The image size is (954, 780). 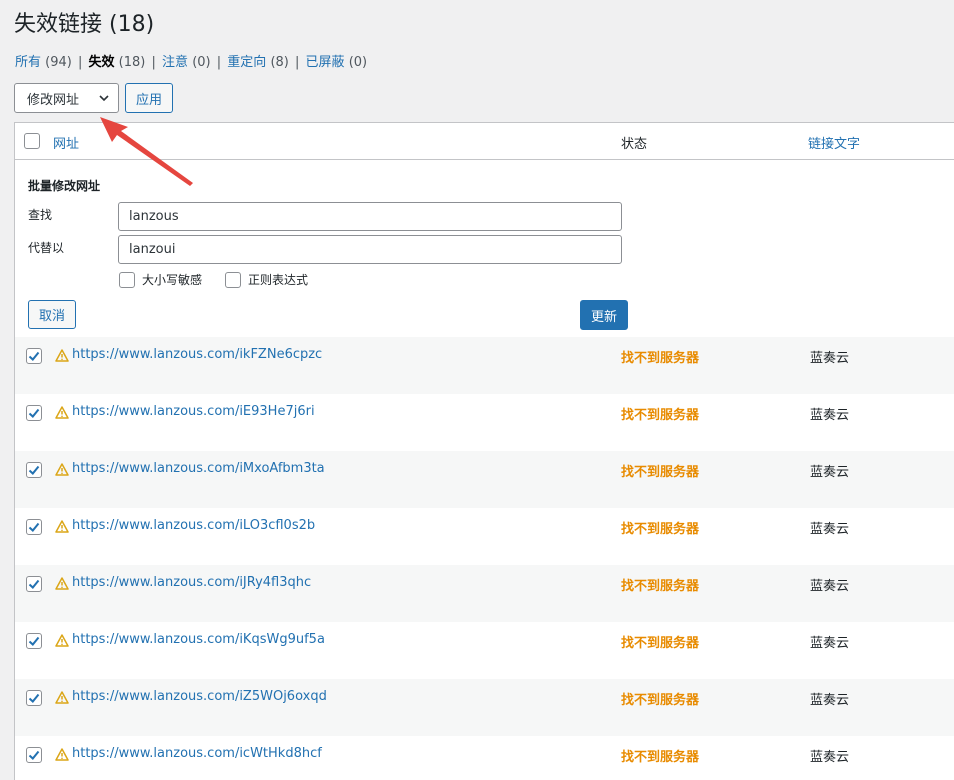 What do you see at coordinates (198, 639) in the screenshot?
I see `link-url: https://www.lanzous.com/iKqsWg9uf5a` at bounding box center [198, 639].